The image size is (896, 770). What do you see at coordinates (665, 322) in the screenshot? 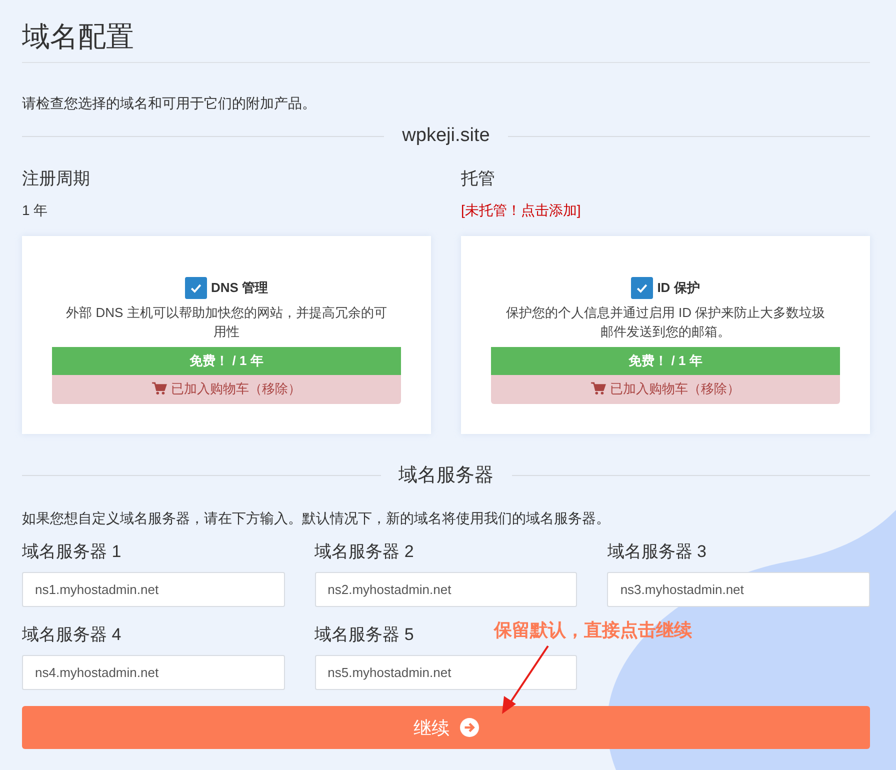
I see `addon-description: 保护您的个人信息并通过启用 ID 保护来防止大多数垃圾邮件发送到您的邮箱。` at bounding box center [665, 322].